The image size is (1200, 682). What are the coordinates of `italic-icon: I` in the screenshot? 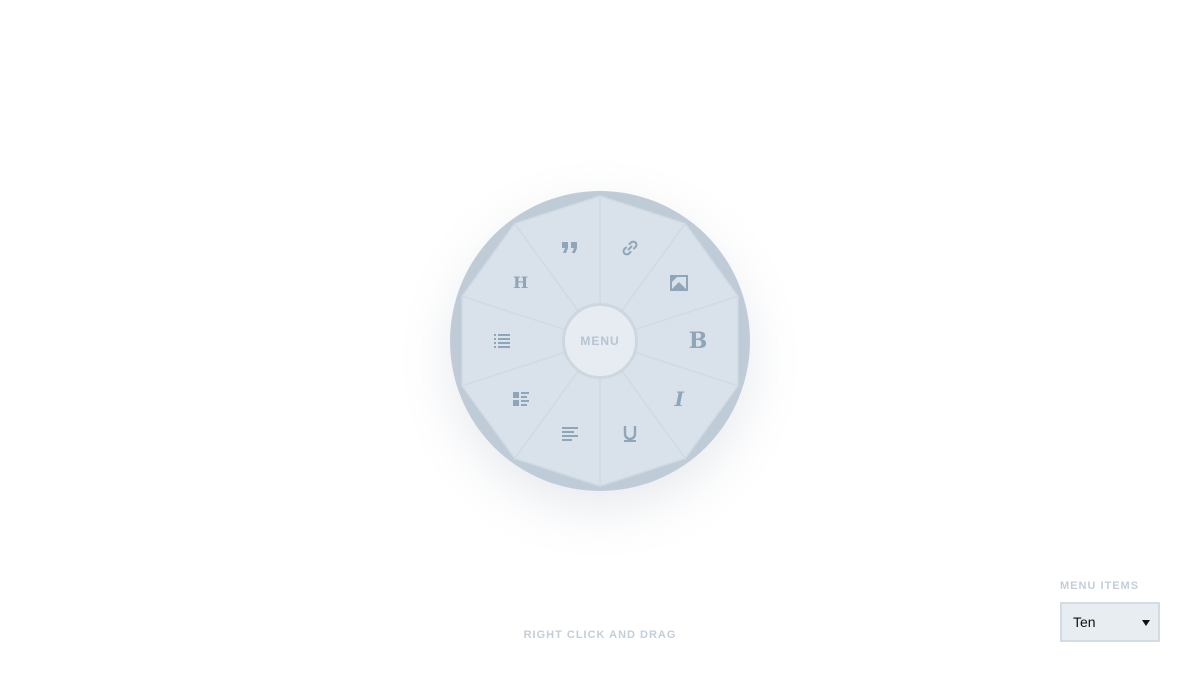 It's located at (679, 399).